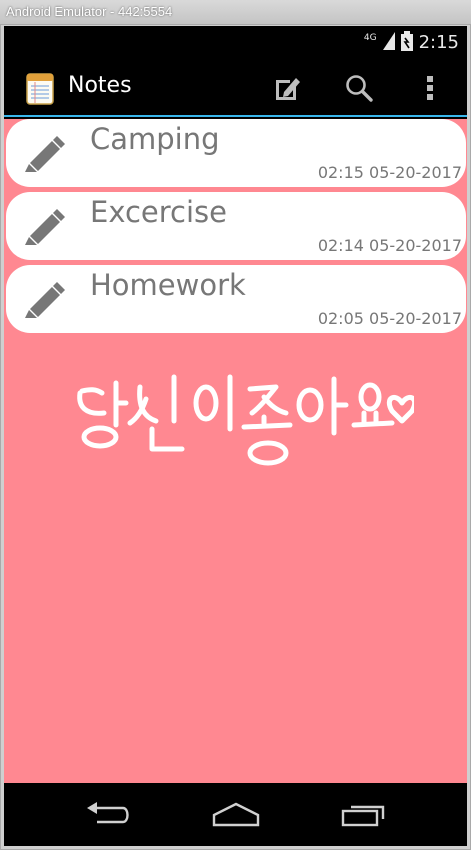  Describe the element at coordinates (388, 42) in the screenshot. I see `signal-icon` at that location.